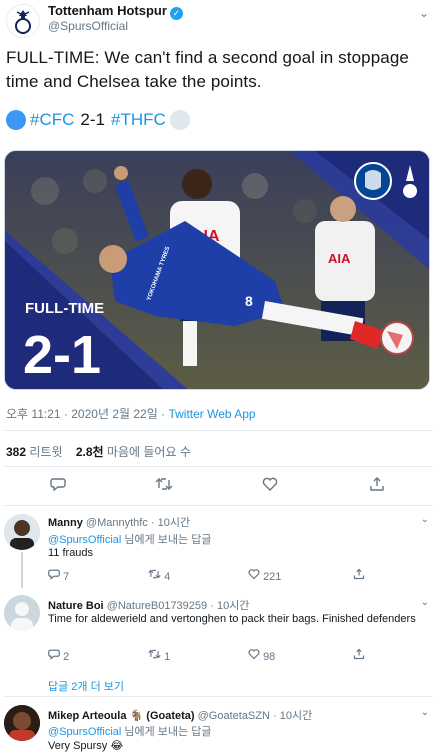 The height and width of the screenshot is (755, 437). Describe the element at coordinates (167, 657) in the screenshot. I see `reply-retweet-count: 1` at that location.